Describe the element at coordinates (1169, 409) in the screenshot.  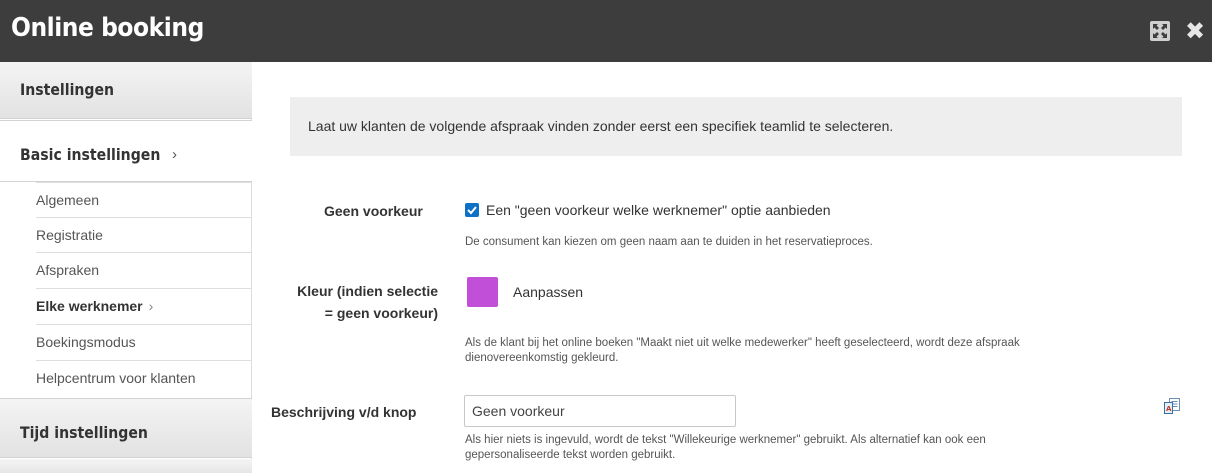
I see `svg-text: A` at that location.